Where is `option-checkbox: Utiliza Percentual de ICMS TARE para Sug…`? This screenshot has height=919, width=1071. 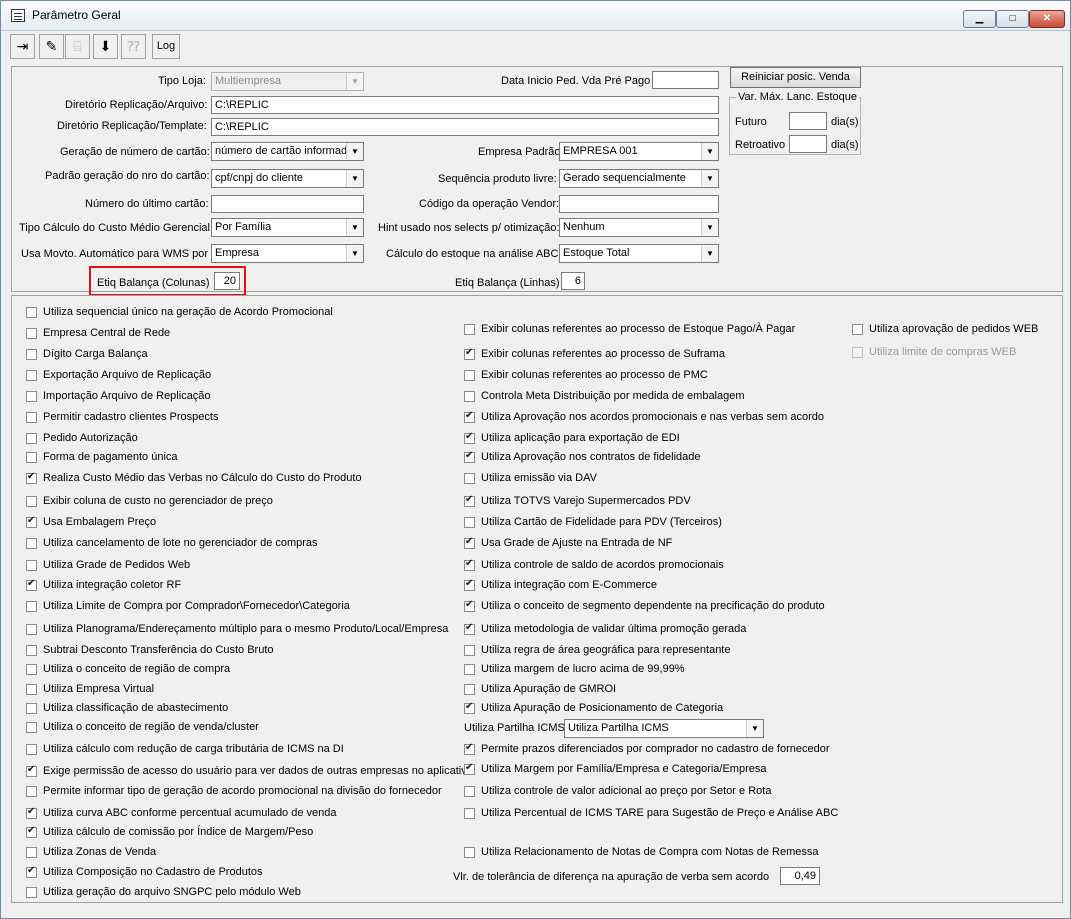
option-checkbox: Utiliza Percentual de ICMS TARE para Sug… is located at coordinates (651, 813).